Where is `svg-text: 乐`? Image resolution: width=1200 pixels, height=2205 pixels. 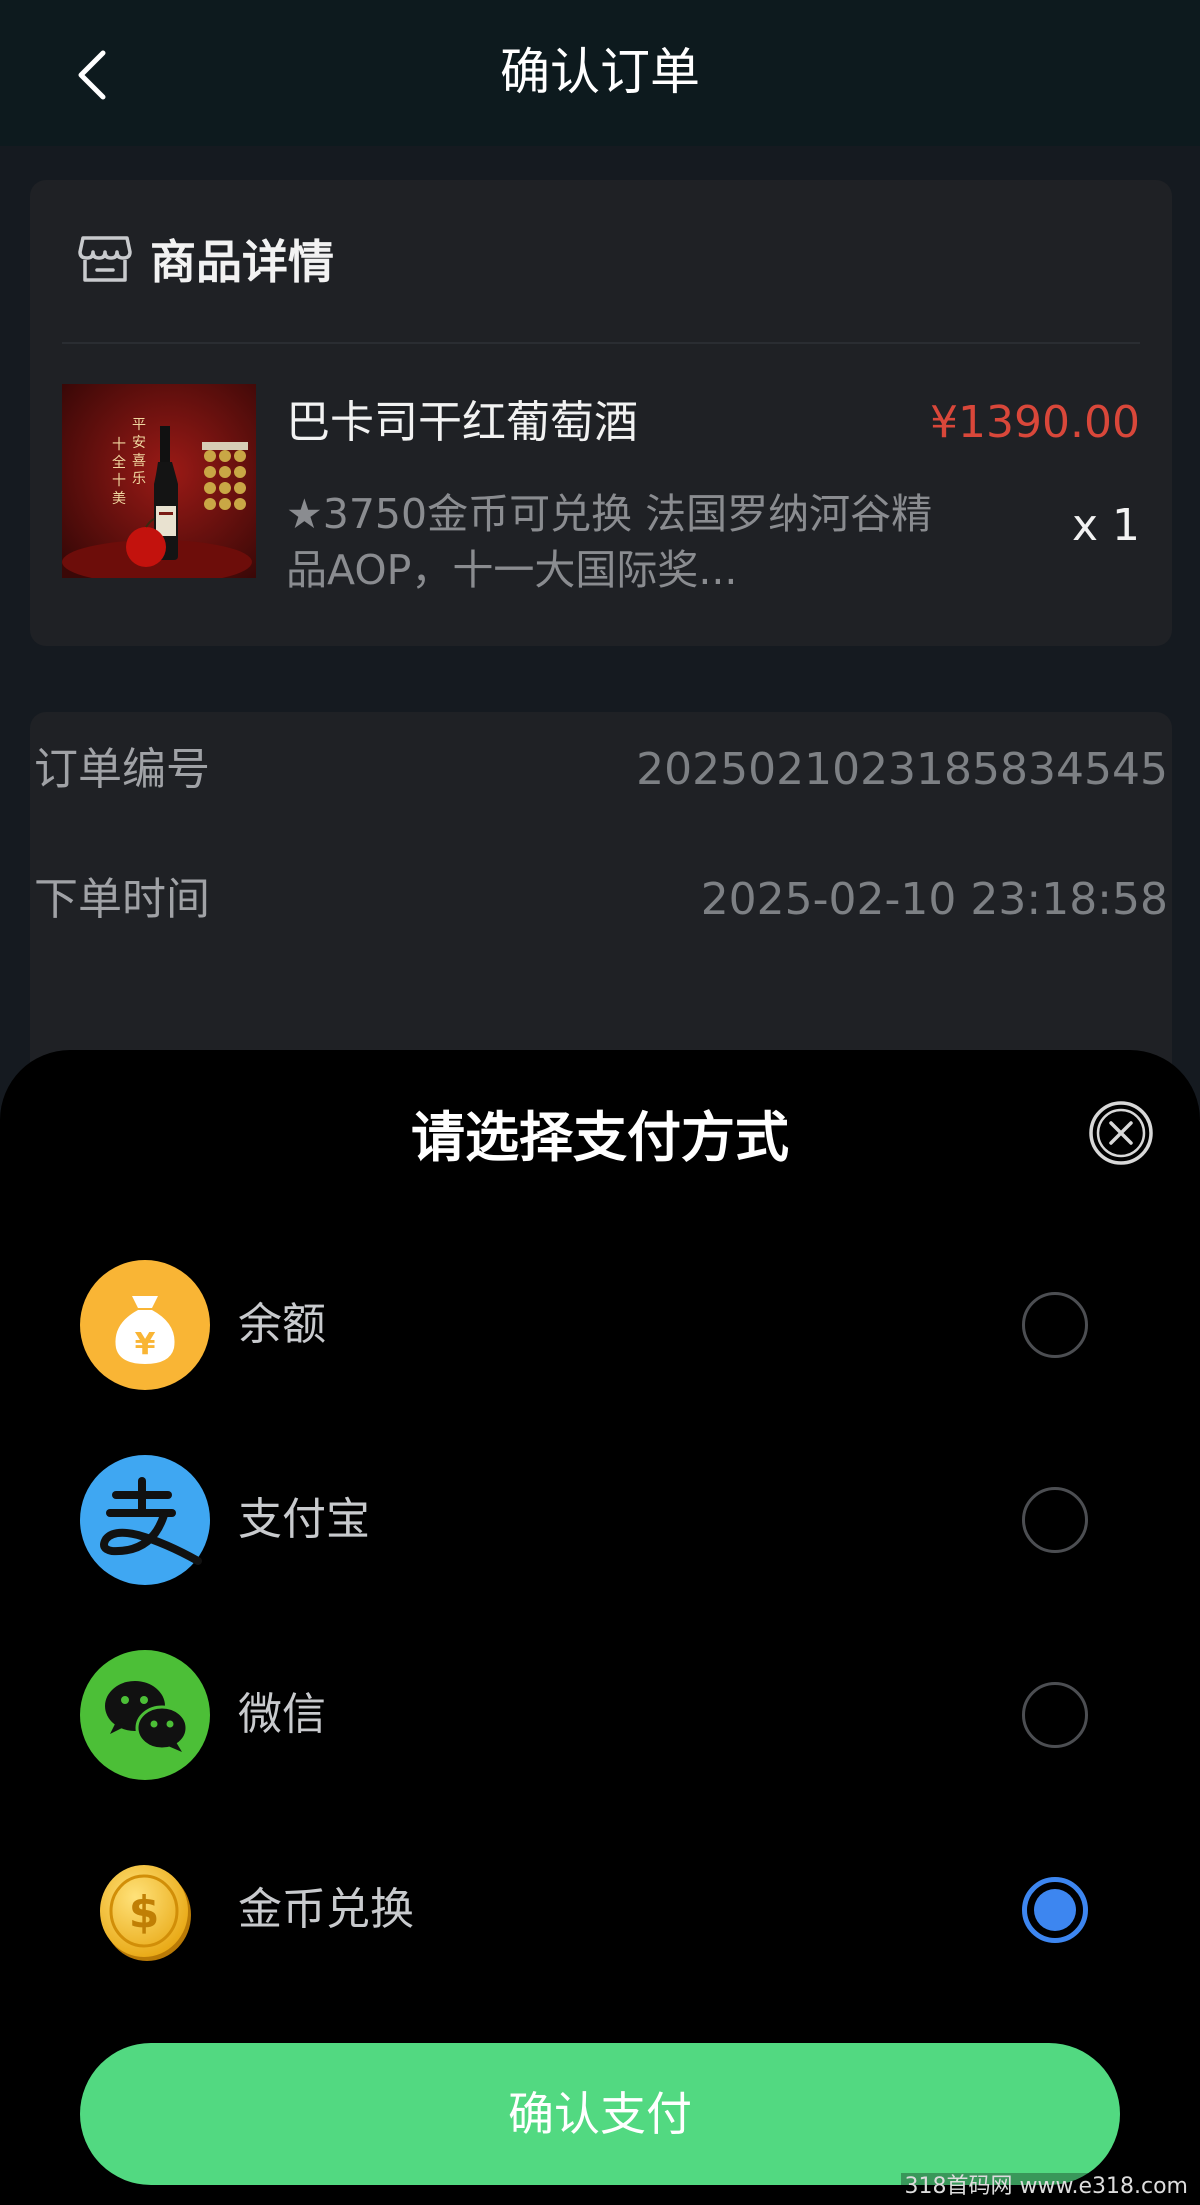
svg-text: 乐 is located at coordinates (139, 479).